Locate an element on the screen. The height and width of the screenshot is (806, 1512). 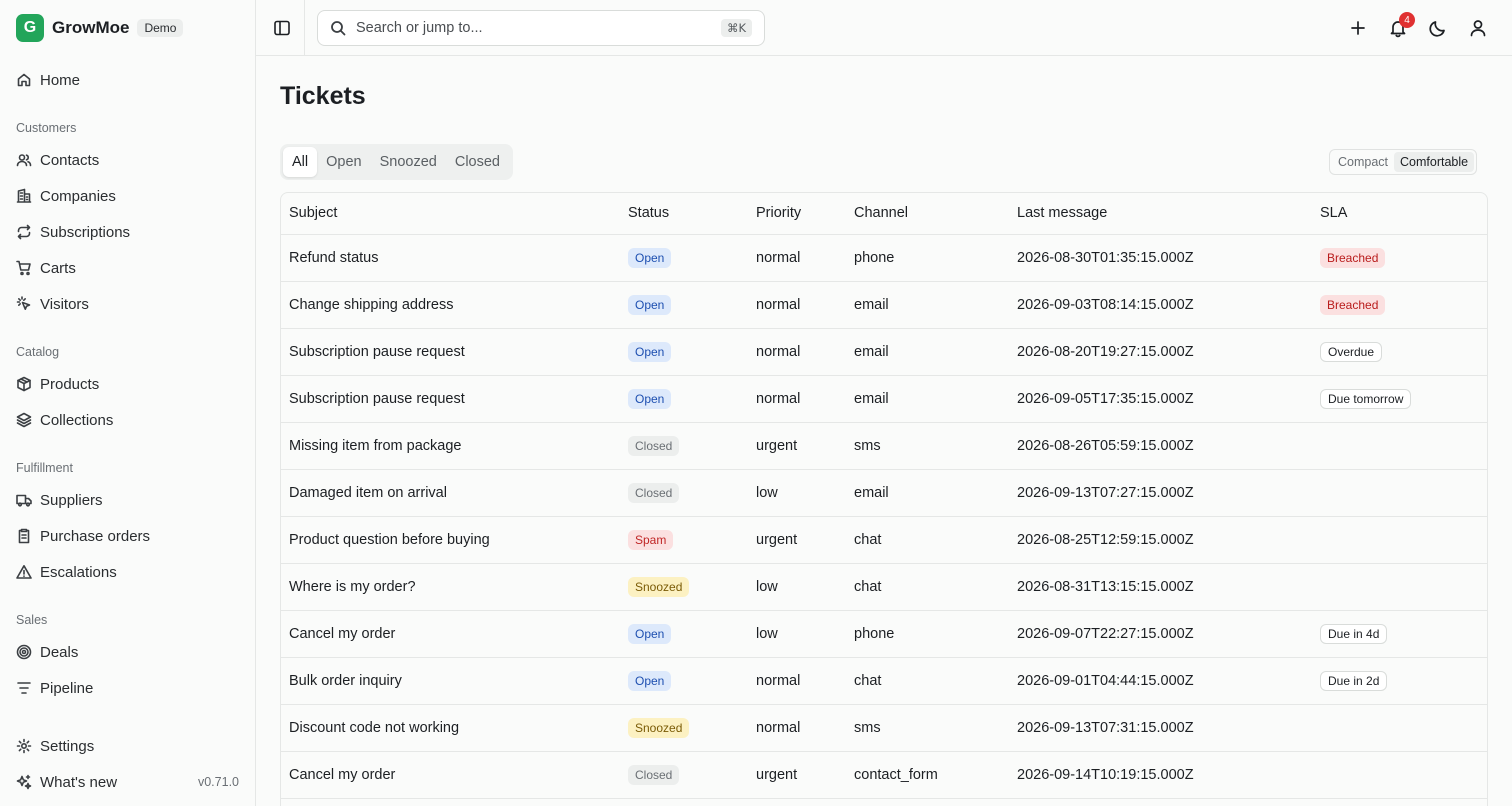
cell-subject: Subscription pause request is located at coordinates (450, 352).